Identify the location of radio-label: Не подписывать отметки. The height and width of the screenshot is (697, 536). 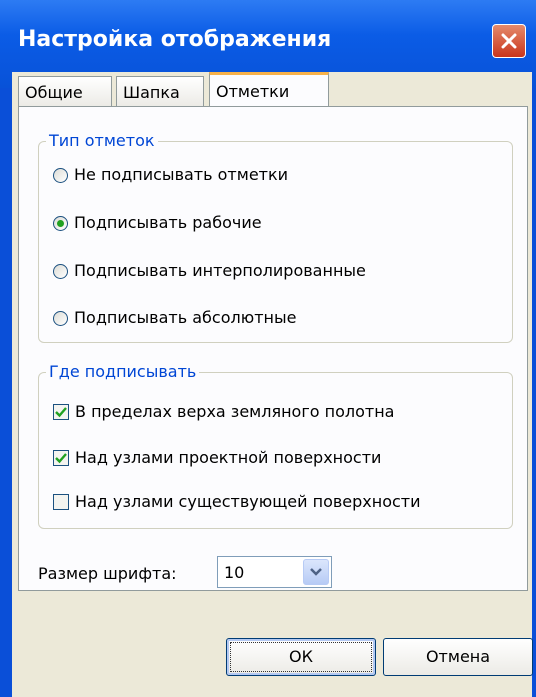
(181, 174).